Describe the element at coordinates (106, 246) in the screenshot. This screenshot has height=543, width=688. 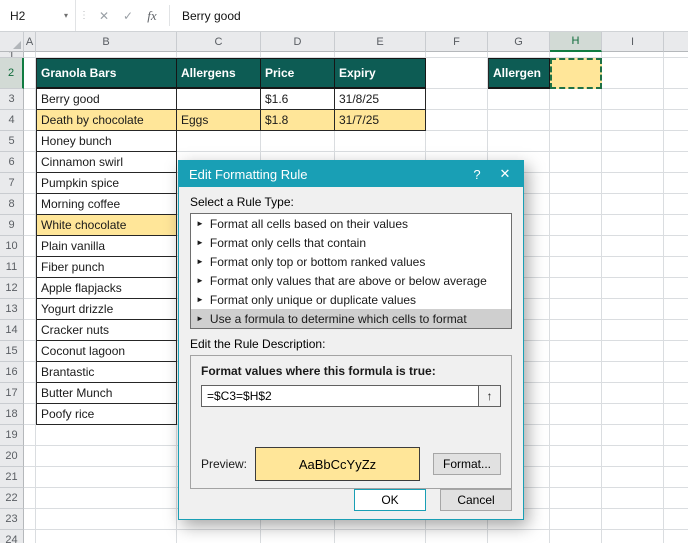
I see `cell-B10: Plain vanilla` at that location.